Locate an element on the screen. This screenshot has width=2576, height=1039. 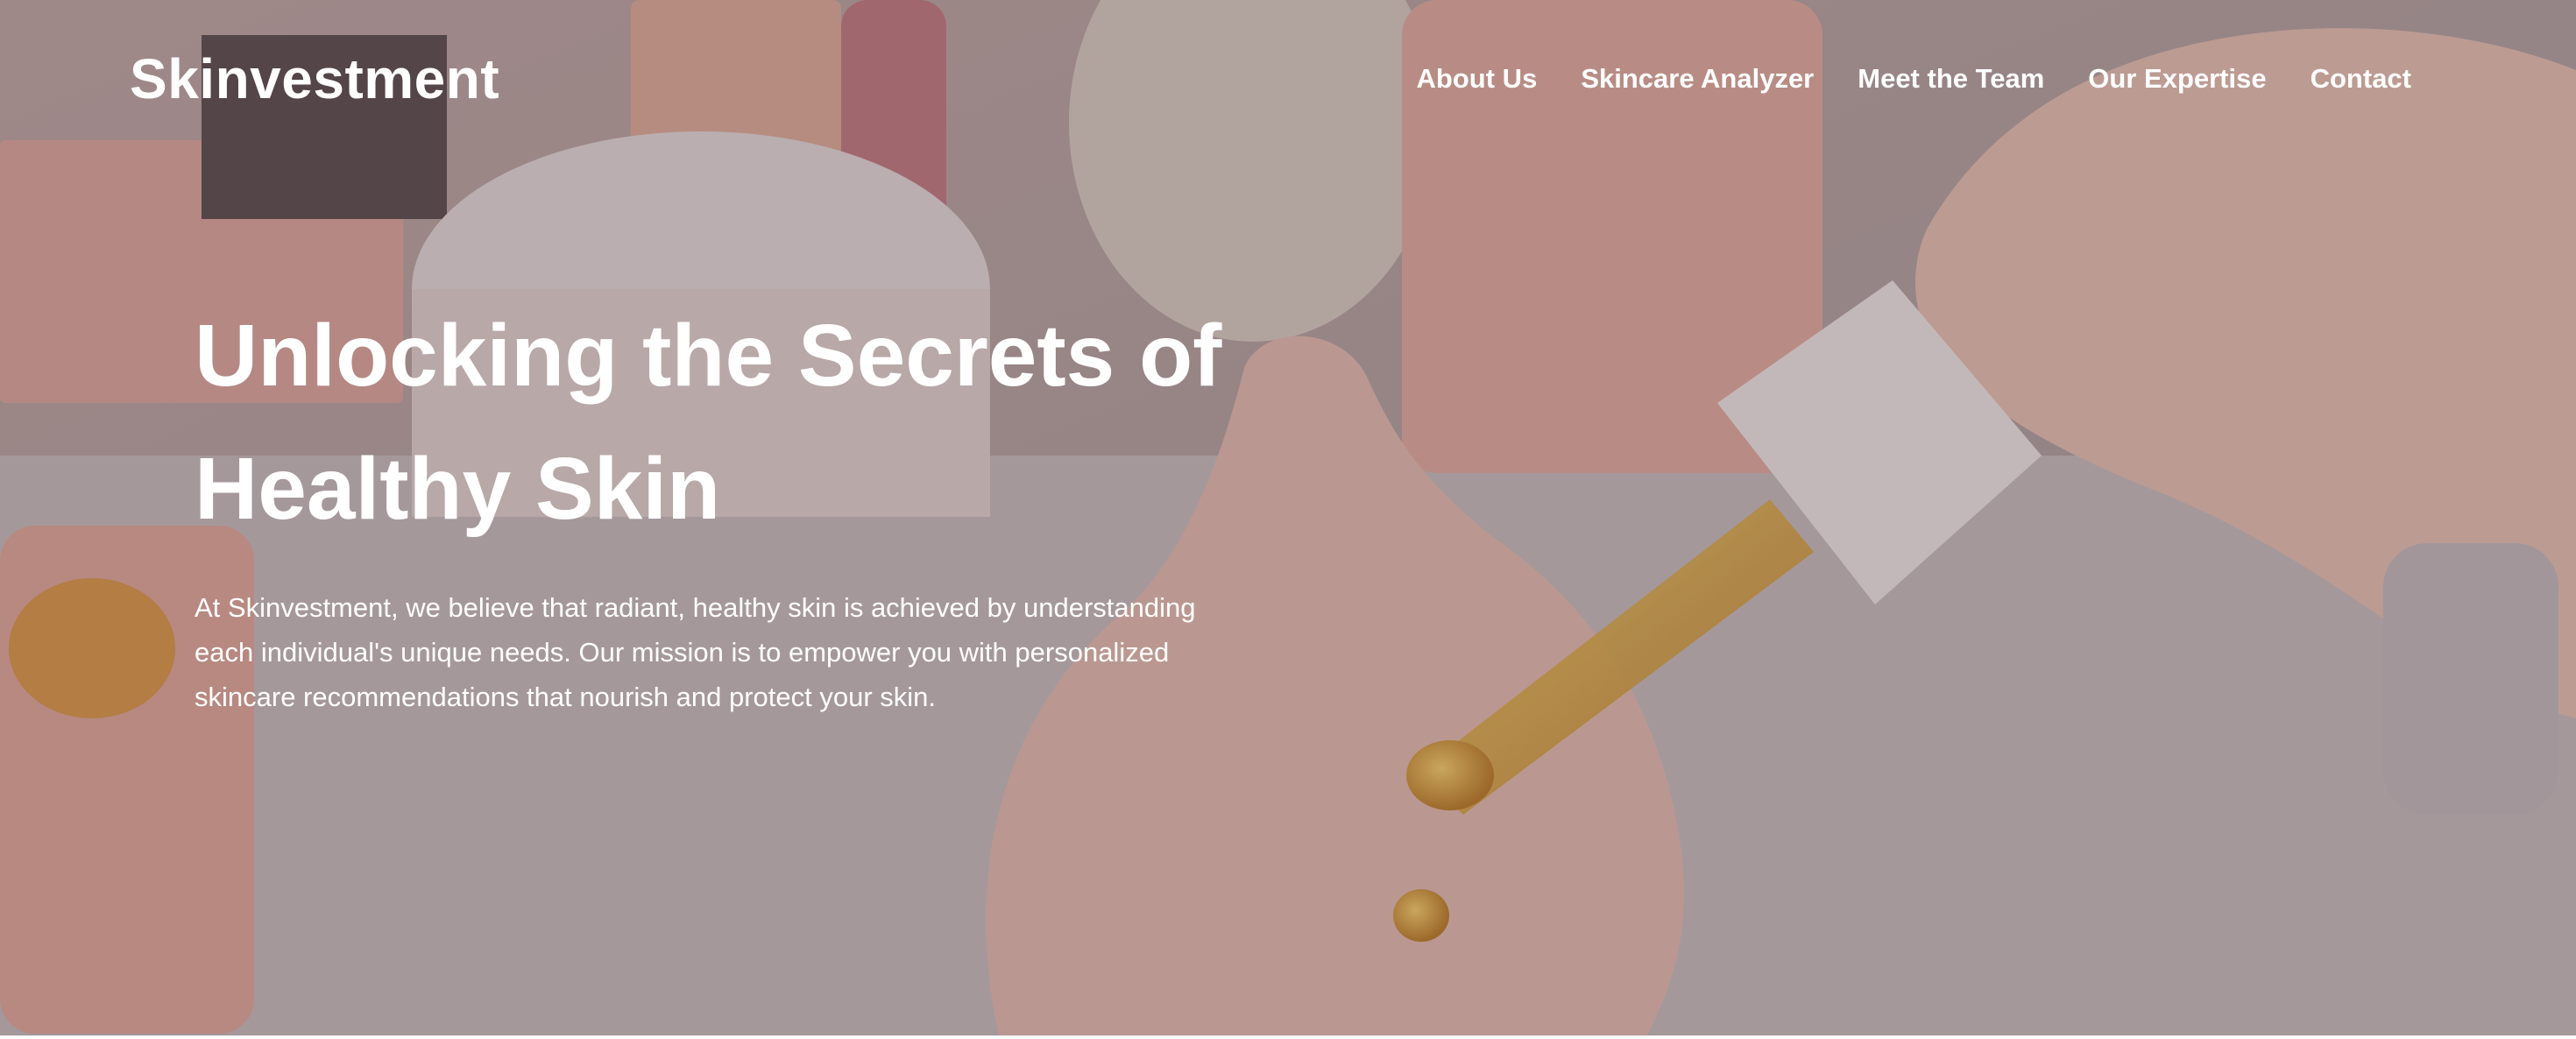
page-bottom-edge is located at coordinates (1288, 1037).